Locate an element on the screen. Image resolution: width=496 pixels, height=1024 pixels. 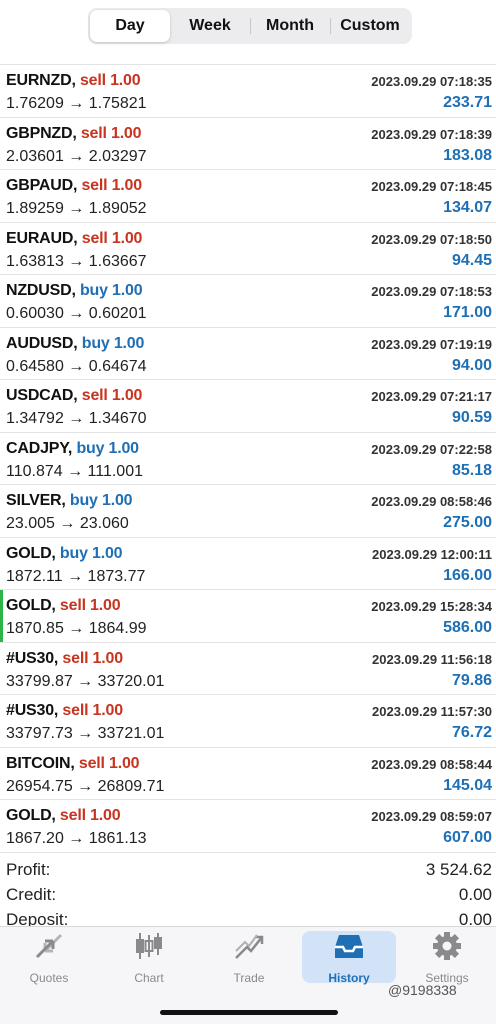
profit-value: 145.04 is located at coordinates (467, 785).